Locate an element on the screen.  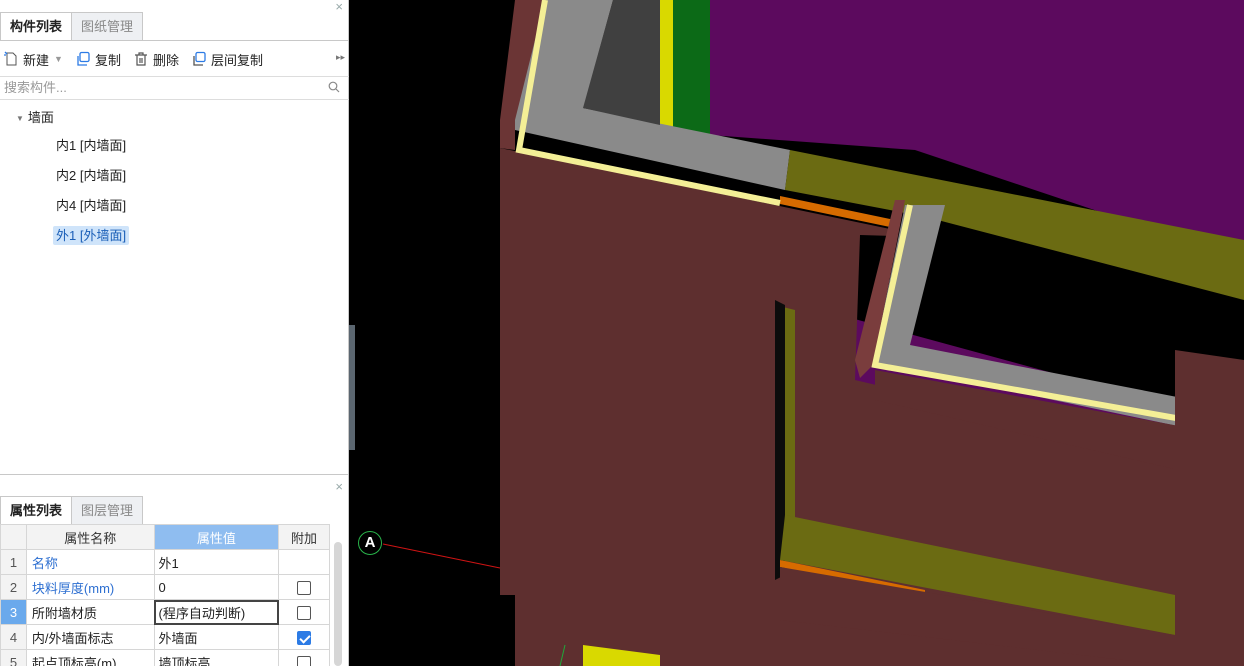
col-extra-header: 附加 is located at coordinates (304, 537).